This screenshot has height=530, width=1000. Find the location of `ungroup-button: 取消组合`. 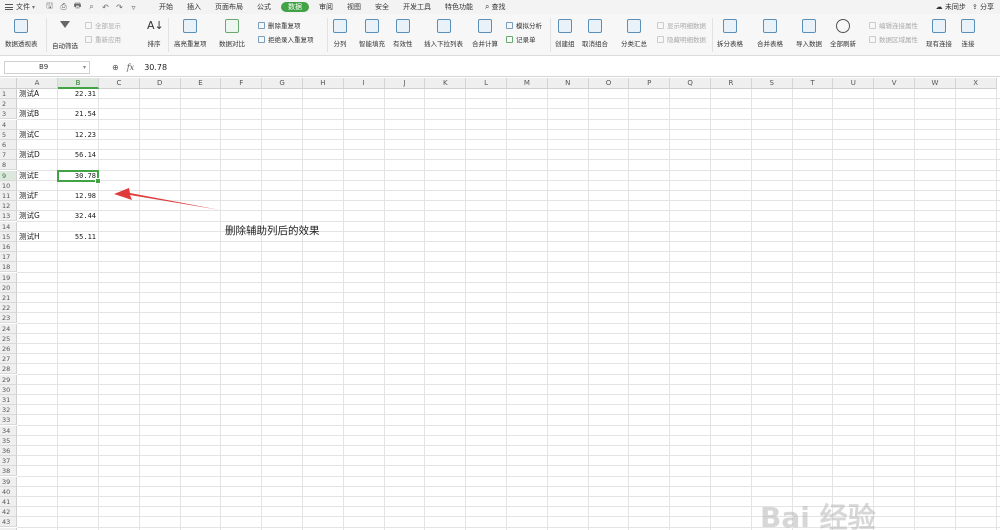

ungroup-button: 取消组合 is located at coordinates (595, 33).